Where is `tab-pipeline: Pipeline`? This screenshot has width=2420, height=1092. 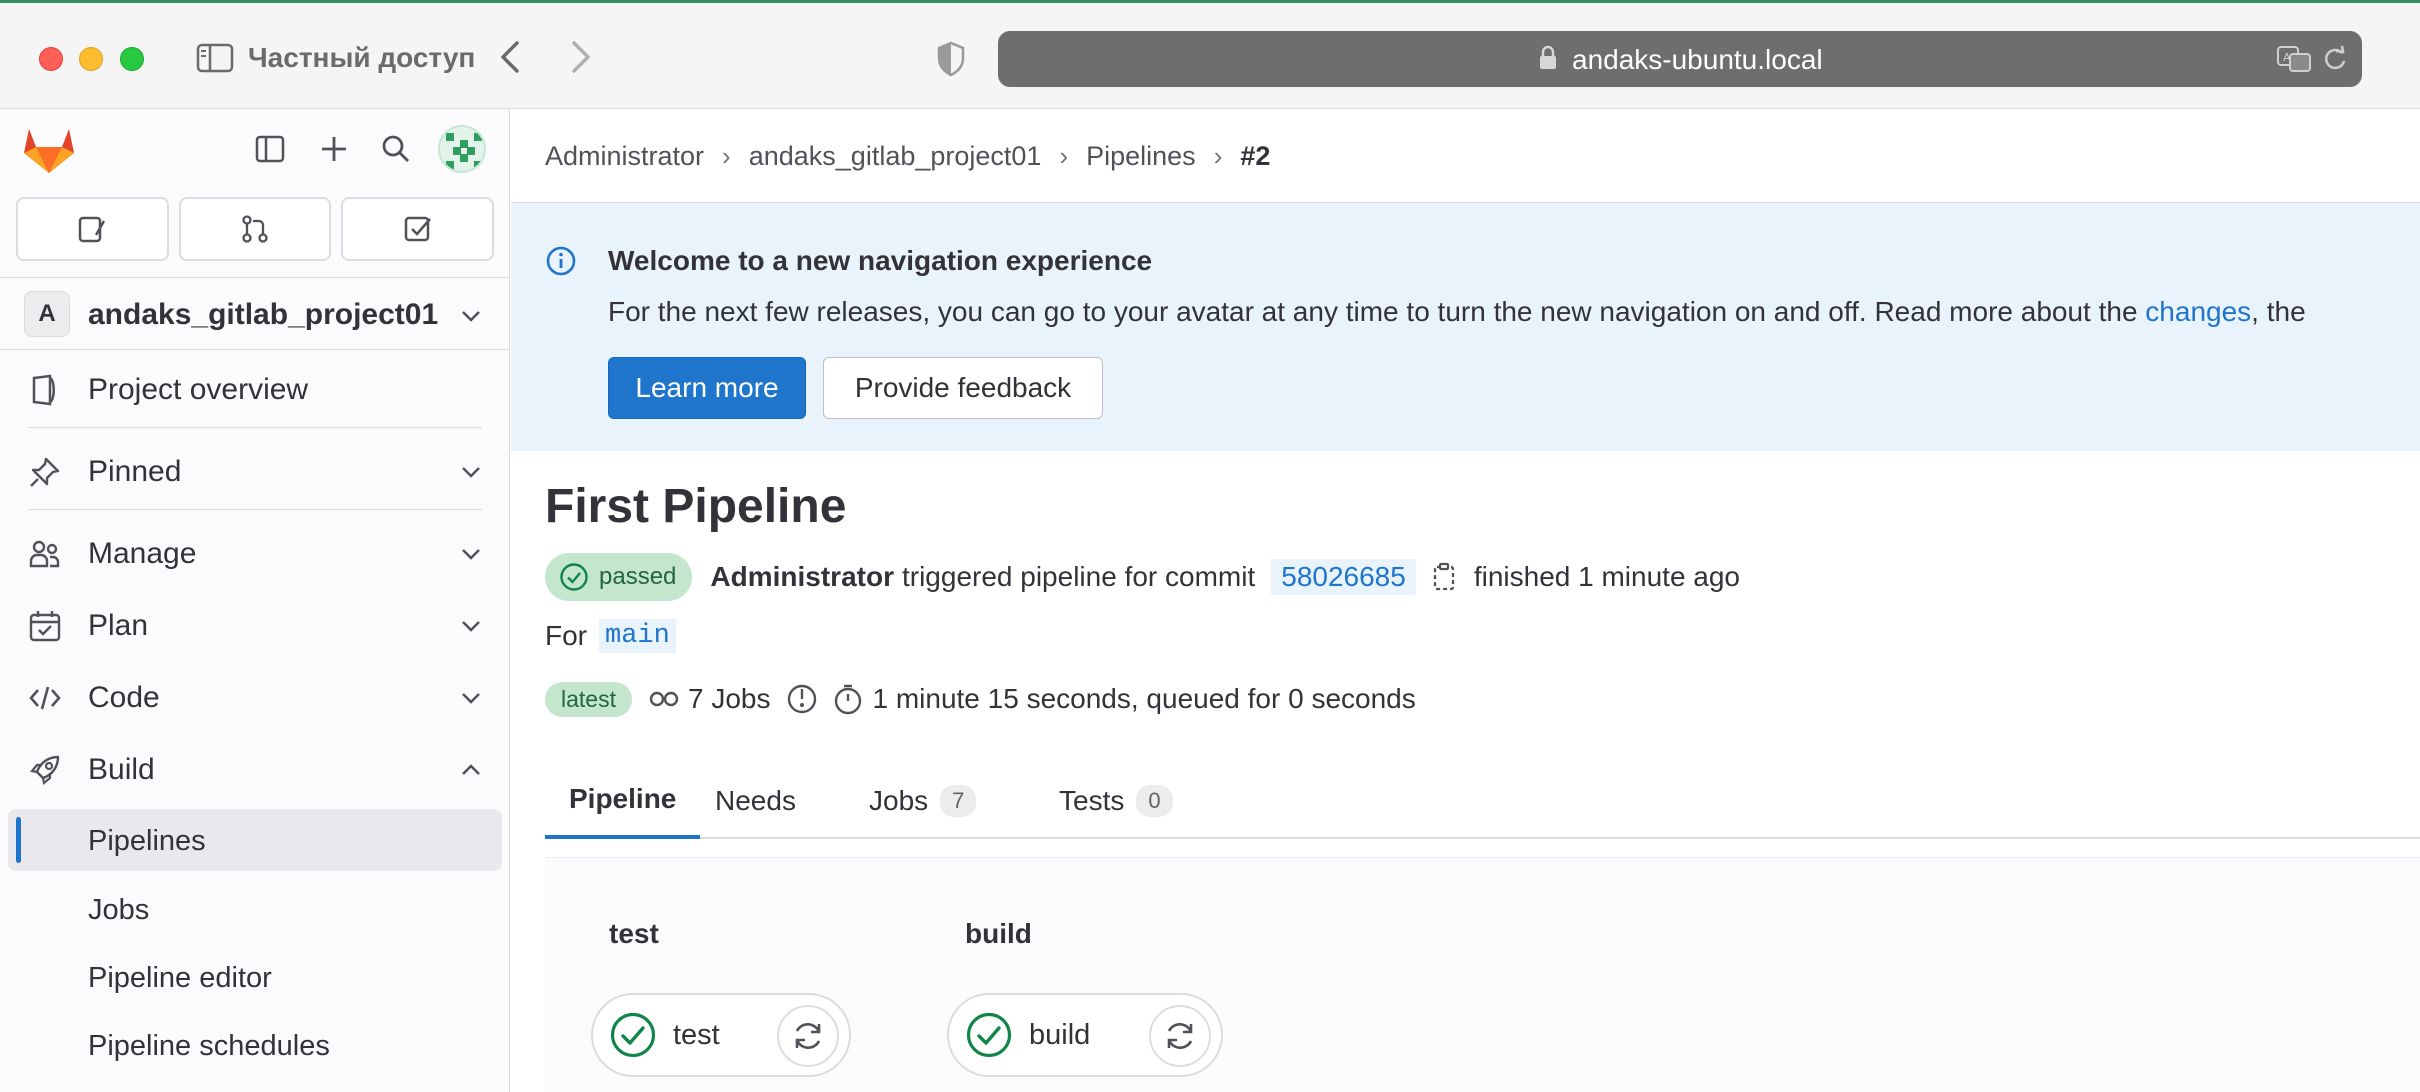
tab-pipeline: Pipeline is located at coordinates (623, 801).